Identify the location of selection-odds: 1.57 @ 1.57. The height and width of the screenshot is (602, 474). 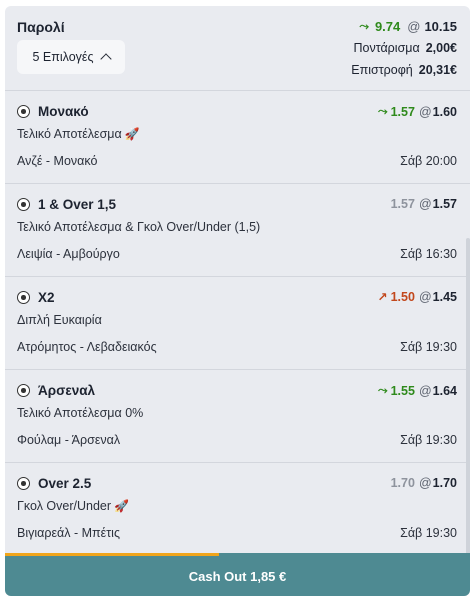
(424, 204).